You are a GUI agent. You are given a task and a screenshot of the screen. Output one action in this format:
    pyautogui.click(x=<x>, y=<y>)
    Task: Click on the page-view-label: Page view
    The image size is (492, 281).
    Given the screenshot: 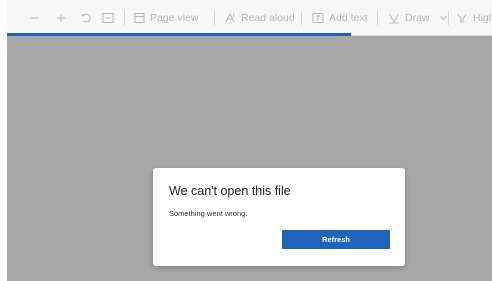 What is the action you would take?
    pyautogui.click(x=174, y=18)
    